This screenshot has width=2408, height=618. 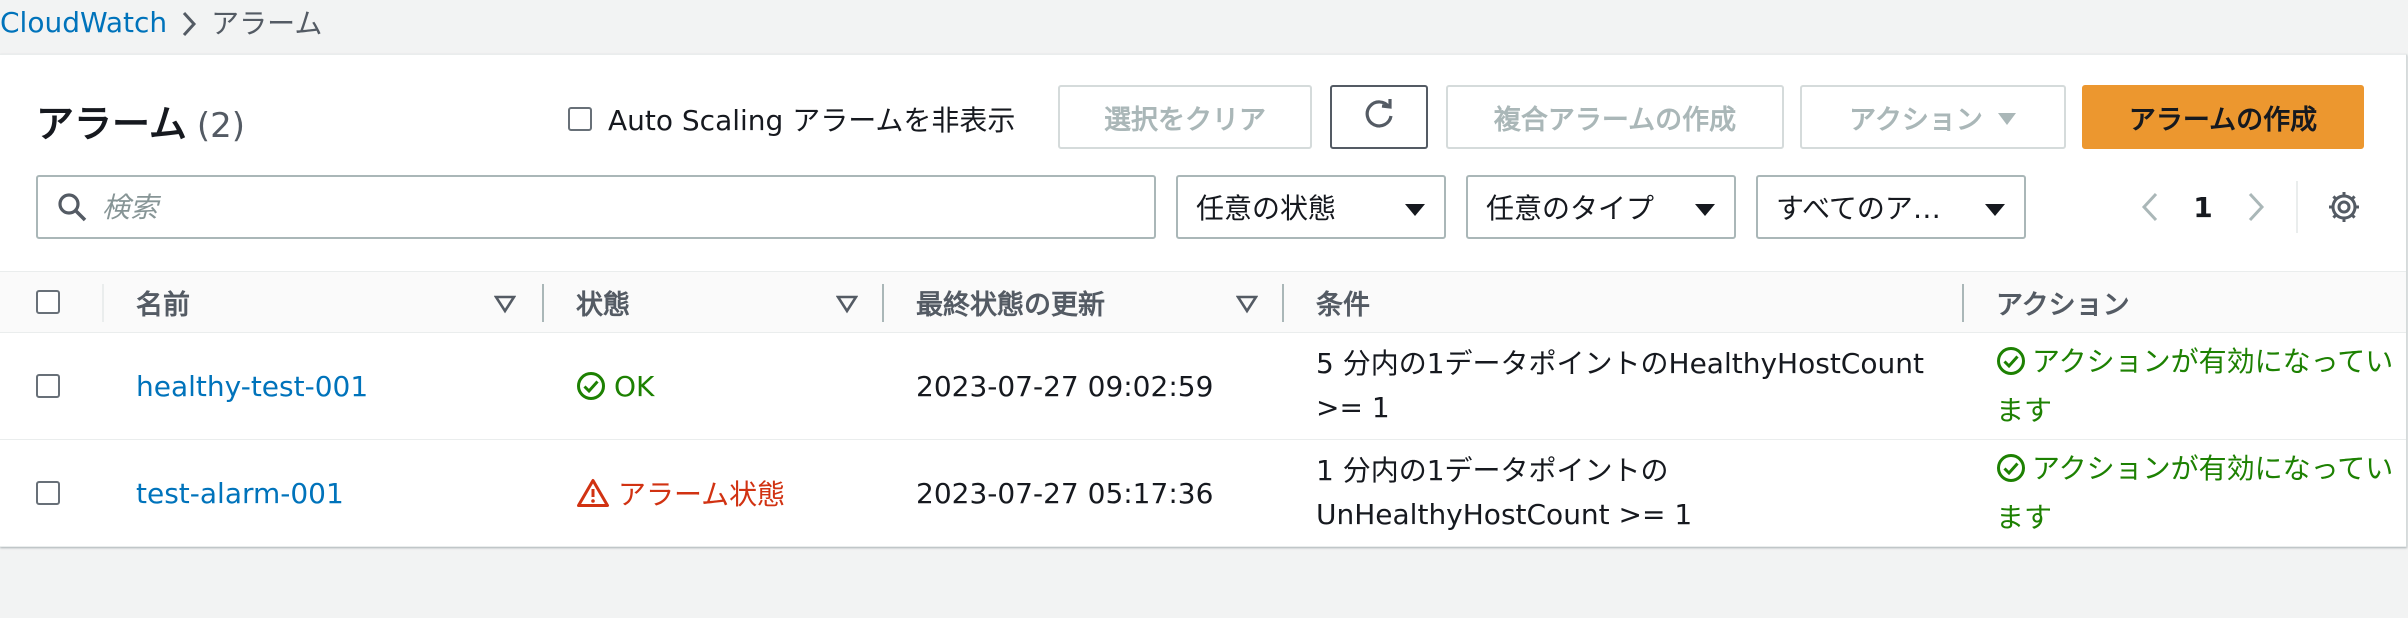 I want to click on status-badge: OK, so click(x=615, y=386).